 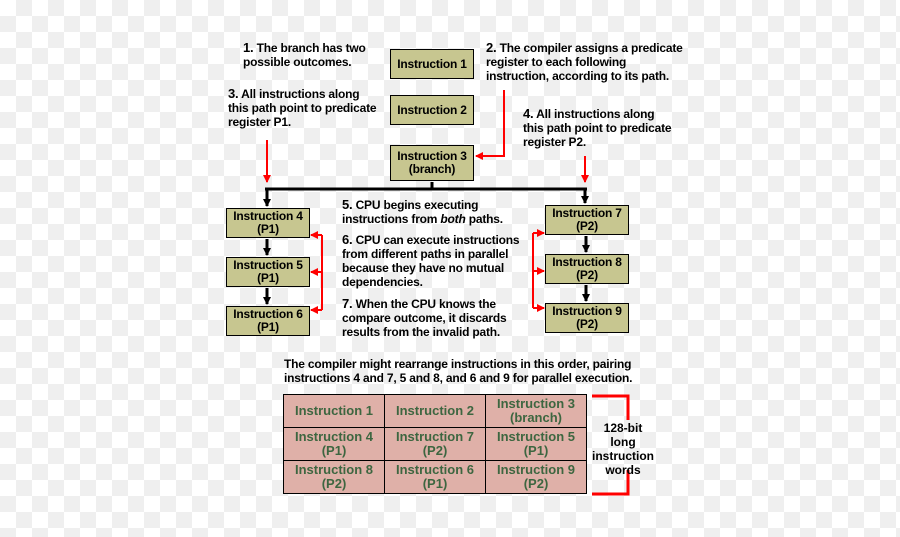 I want to click on table-cell: Instruction 2, so click(x=435, y=411).